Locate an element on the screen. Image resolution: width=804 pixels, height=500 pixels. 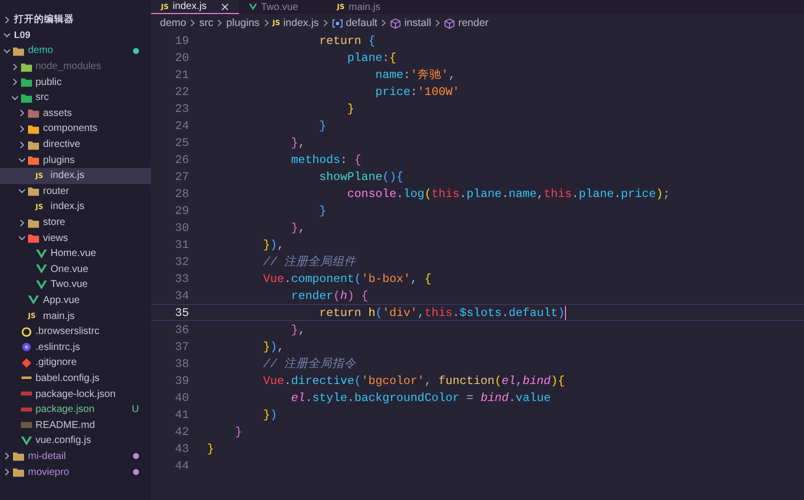
code-line: name:'奔驰', is located at coordinates (415, 74).